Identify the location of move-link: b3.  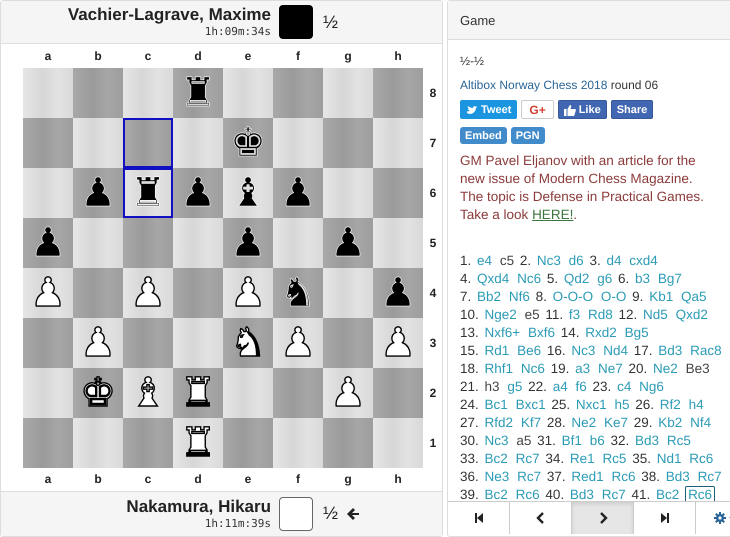
(642, 278).